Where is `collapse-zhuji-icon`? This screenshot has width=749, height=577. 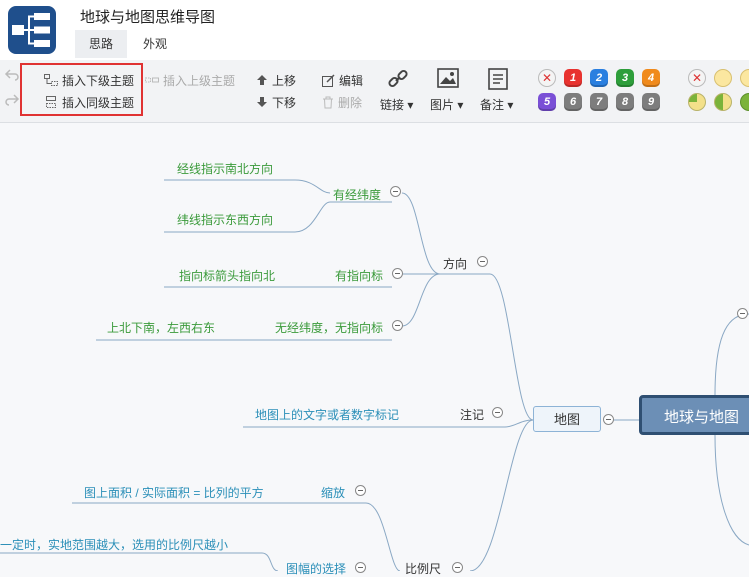 collapse-zhuji-icon is located at coordinates (497, 412).